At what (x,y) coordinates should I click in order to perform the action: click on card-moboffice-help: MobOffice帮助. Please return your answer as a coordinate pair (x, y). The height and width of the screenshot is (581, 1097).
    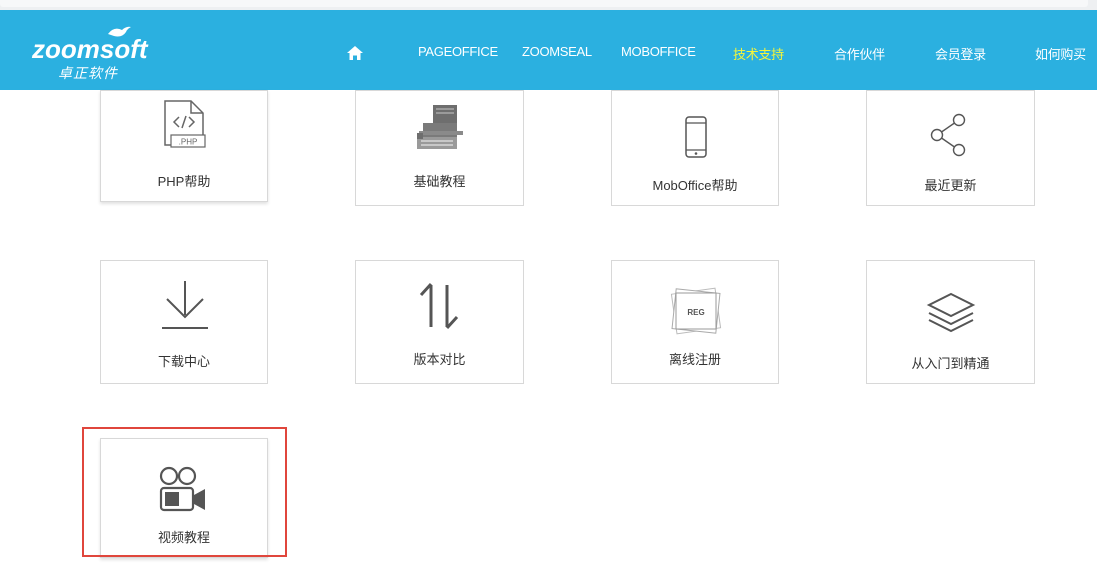
    Looking at the image, I should click on (695, 148).